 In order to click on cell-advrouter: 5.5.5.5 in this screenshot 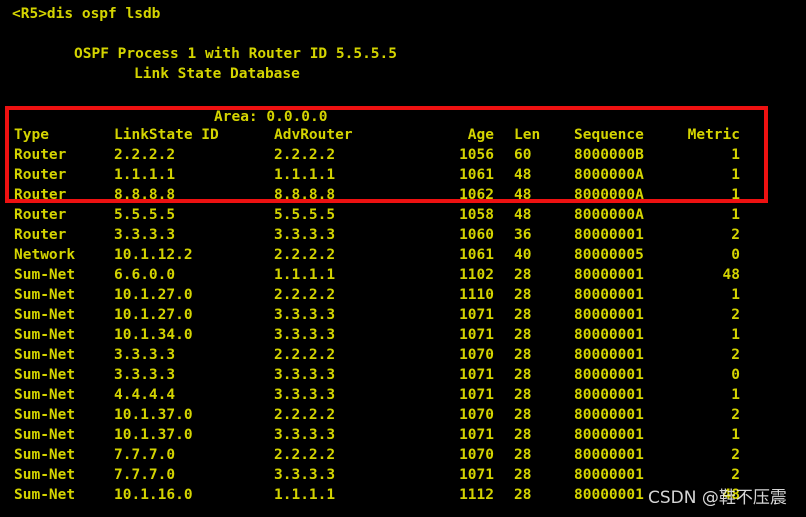, I will do `click(305, 215)`.